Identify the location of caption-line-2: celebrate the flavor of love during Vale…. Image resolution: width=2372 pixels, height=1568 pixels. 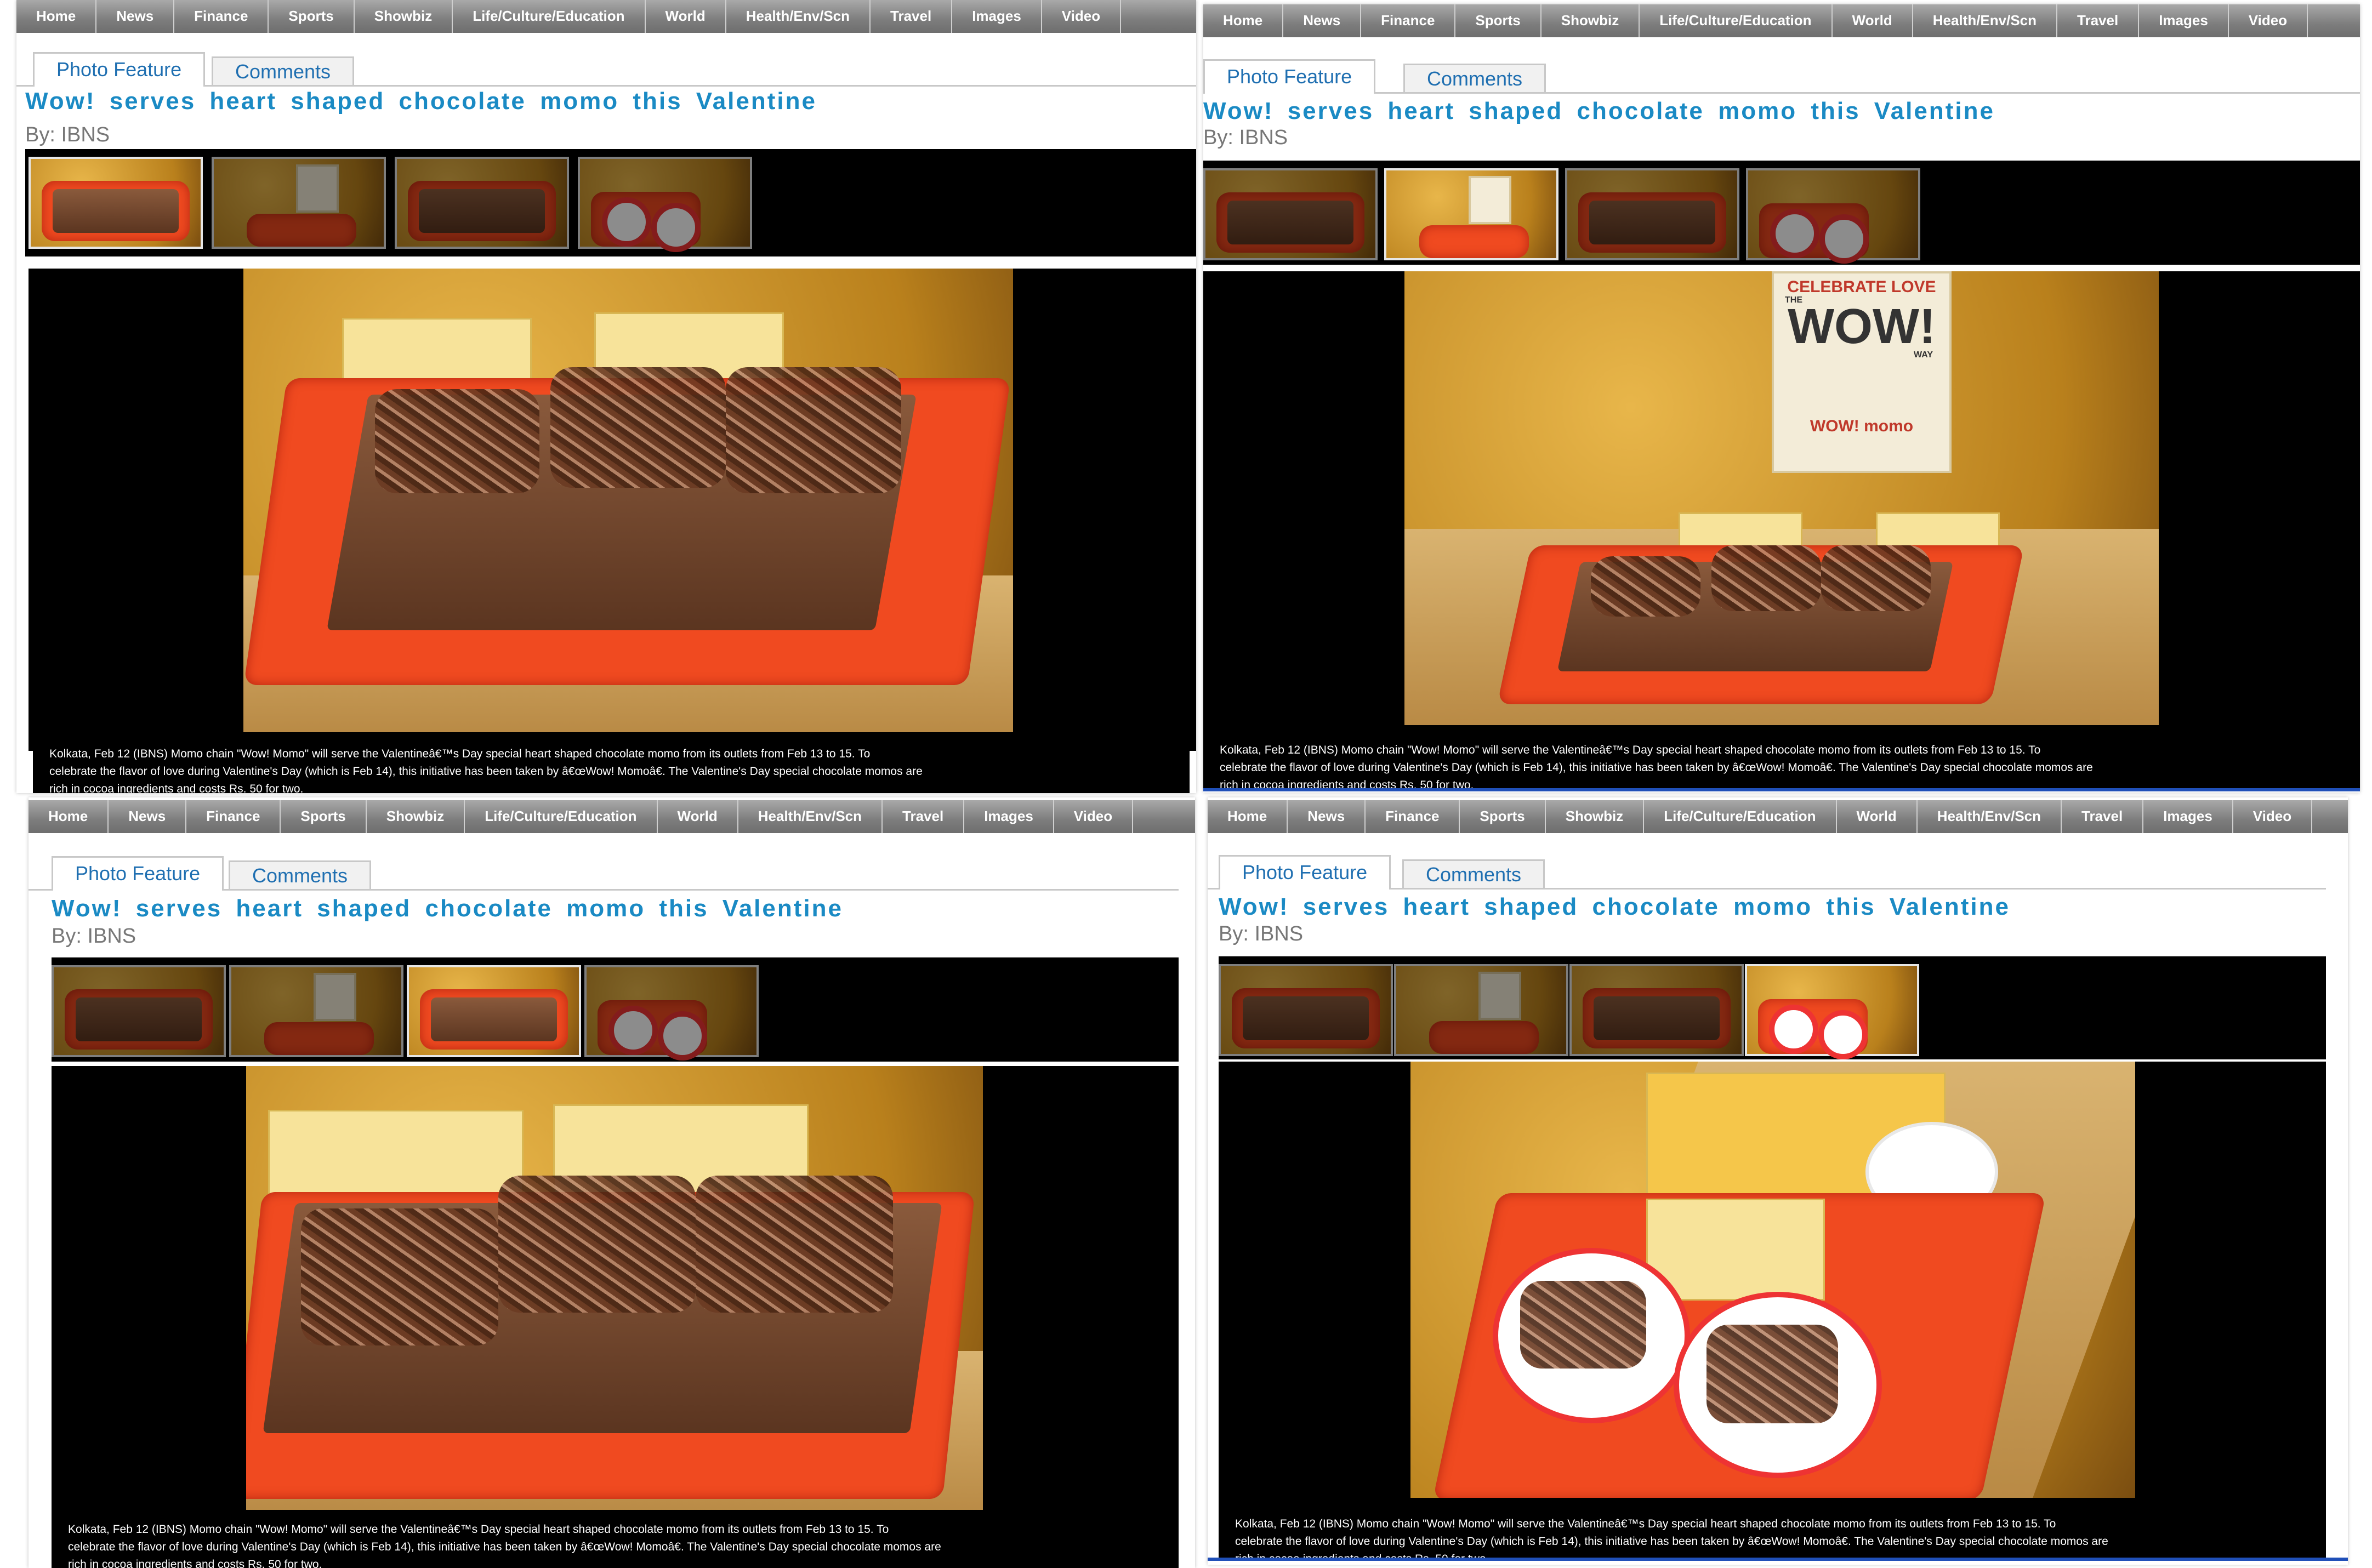
(1672, 1541).